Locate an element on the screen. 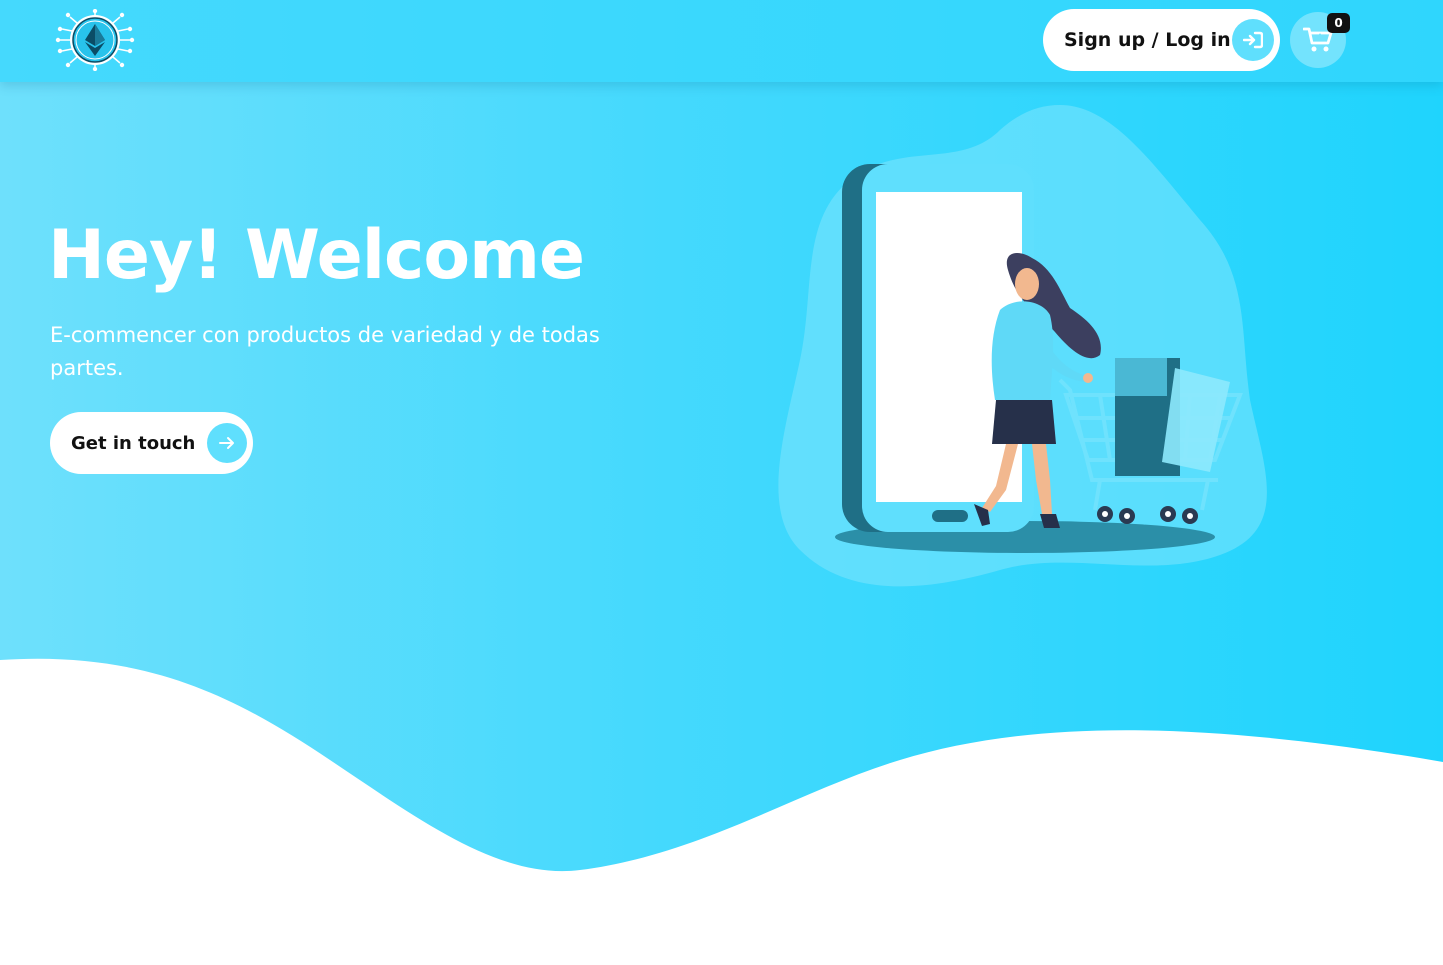 This screenshot has height=965, width=1443. signup-login-button: Sign up / Log in is located at coordinates (1161, 40).